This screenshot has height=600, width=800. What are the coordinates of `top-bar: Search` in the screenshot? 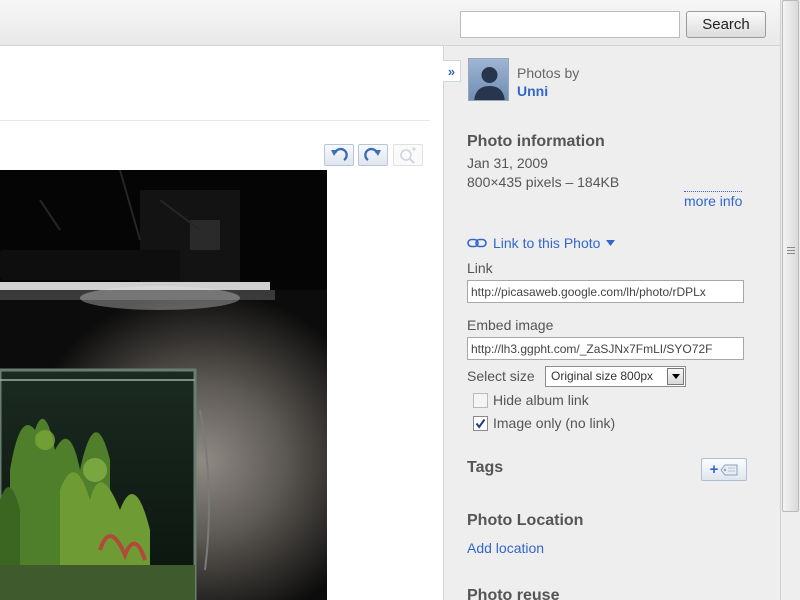 It's located at (390, 23).